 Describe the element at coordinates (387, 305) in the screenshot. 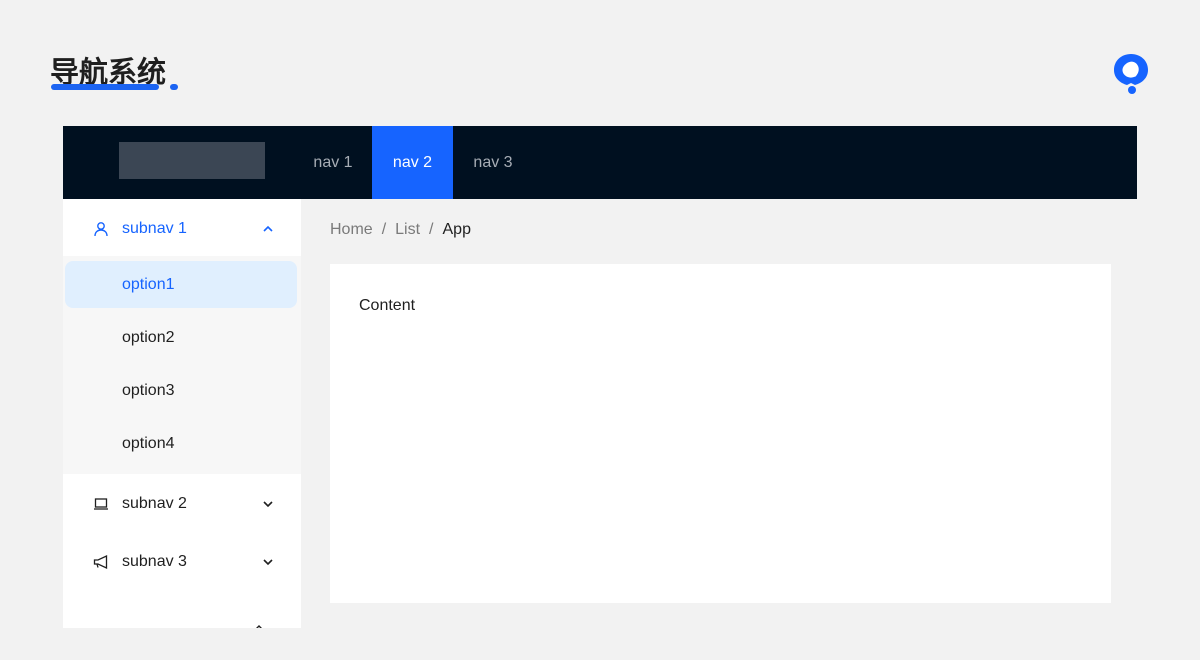

I see `content-text: Content` at that location.